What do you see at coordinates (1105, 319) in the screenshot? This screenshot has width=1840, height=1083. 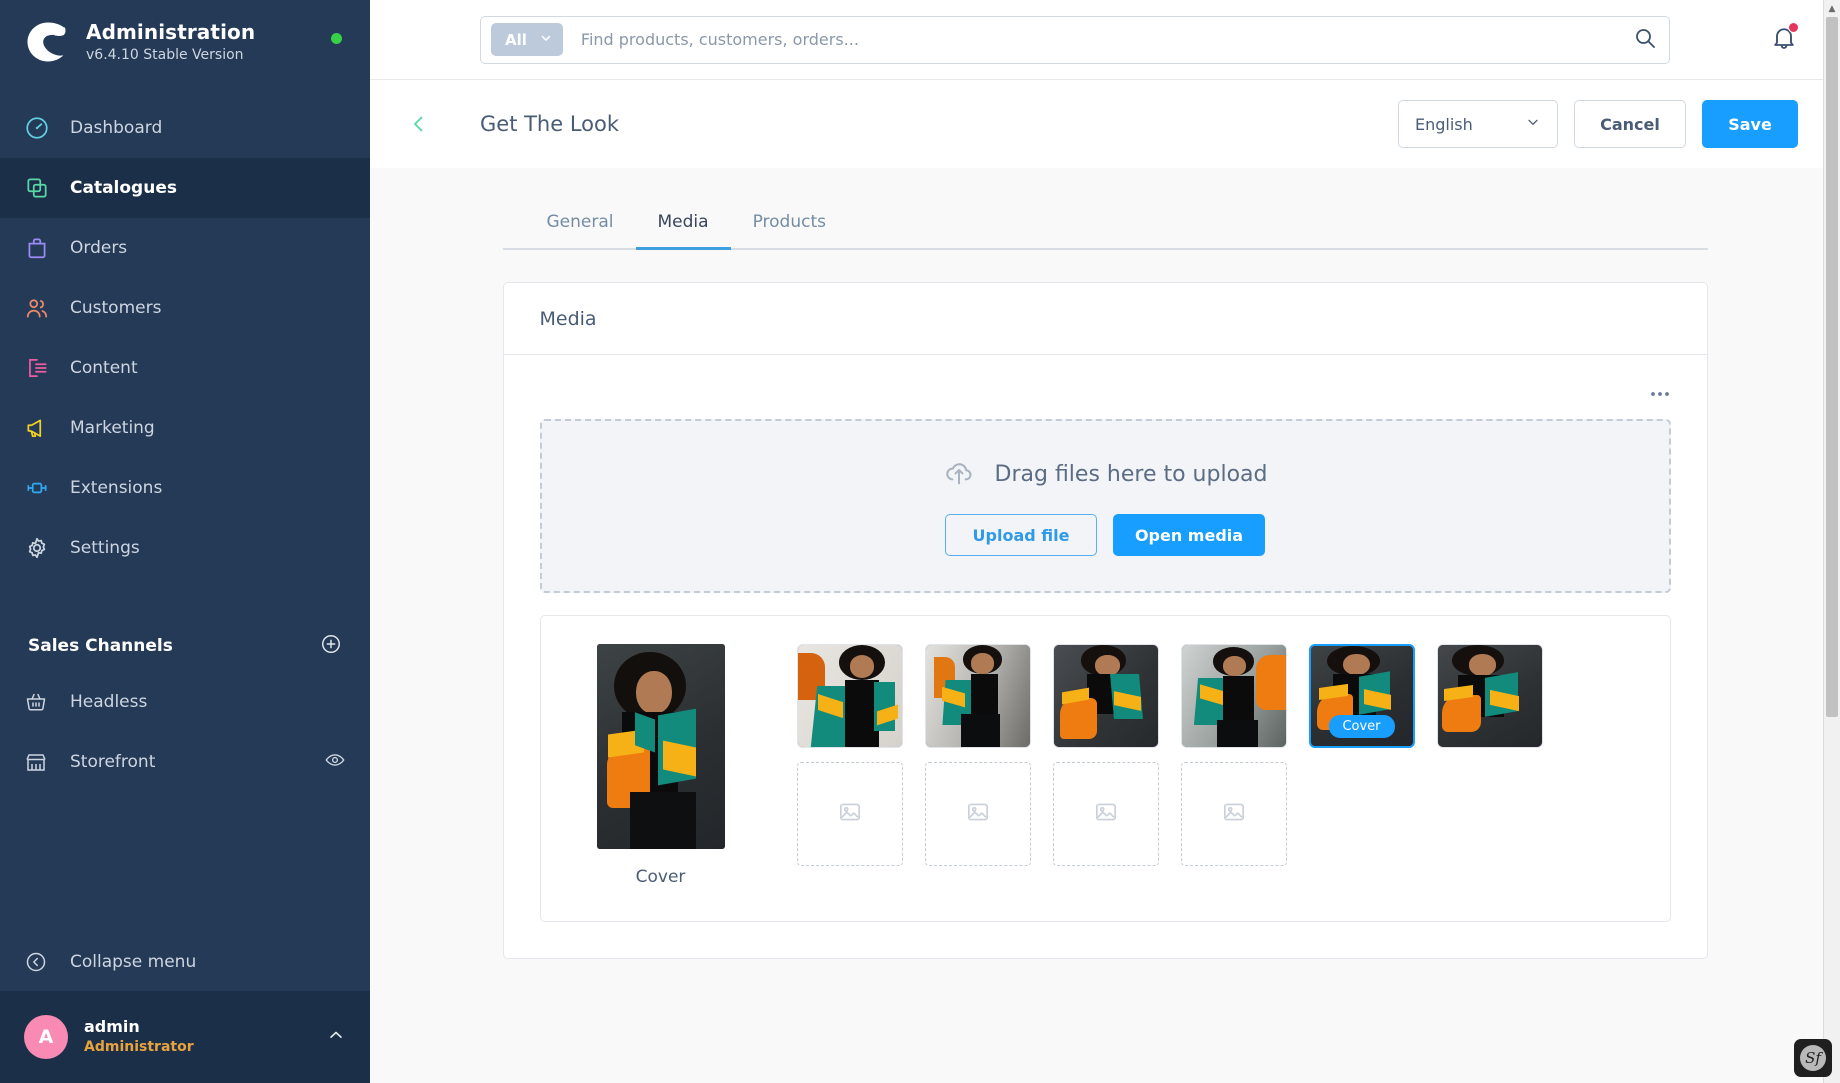 I see `media-card-header: Media` at bounding box center [1105, 319].